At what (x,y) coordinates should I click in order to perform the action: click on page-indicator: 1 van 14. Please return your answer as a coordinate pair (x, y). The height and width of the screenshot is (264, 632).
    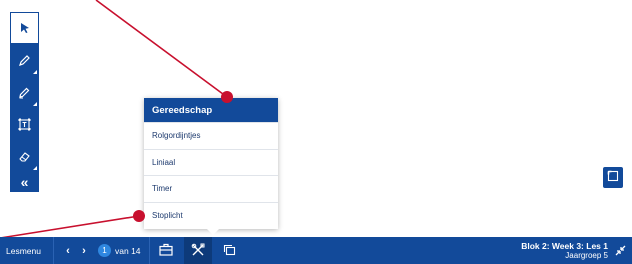
    Looking at the image, I should click on (119, 250).